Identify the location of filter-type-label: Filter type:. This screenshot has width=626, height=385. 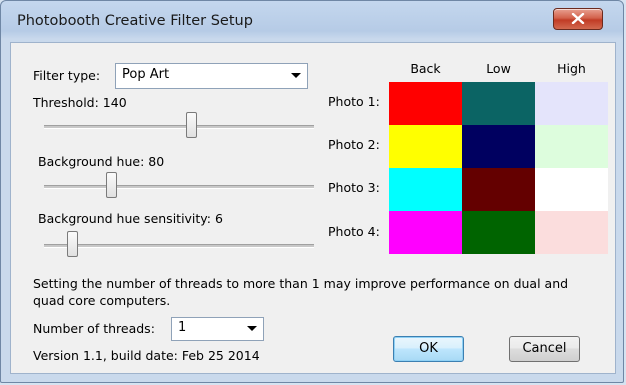
(67, 75).